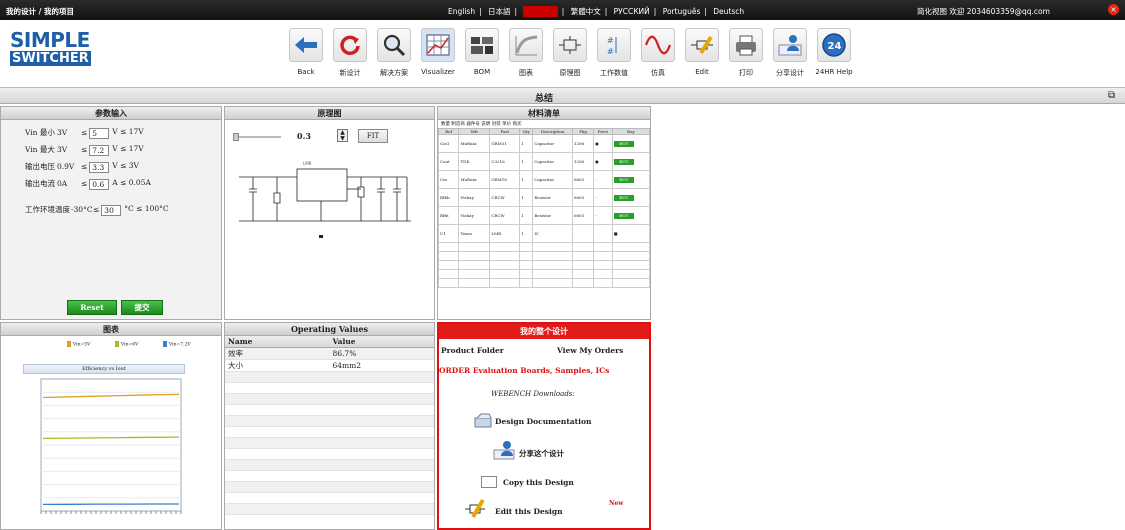  Describe the element at coordinates (583, 161) in the screenshot. I see `bom-cell: 1206` at that location.